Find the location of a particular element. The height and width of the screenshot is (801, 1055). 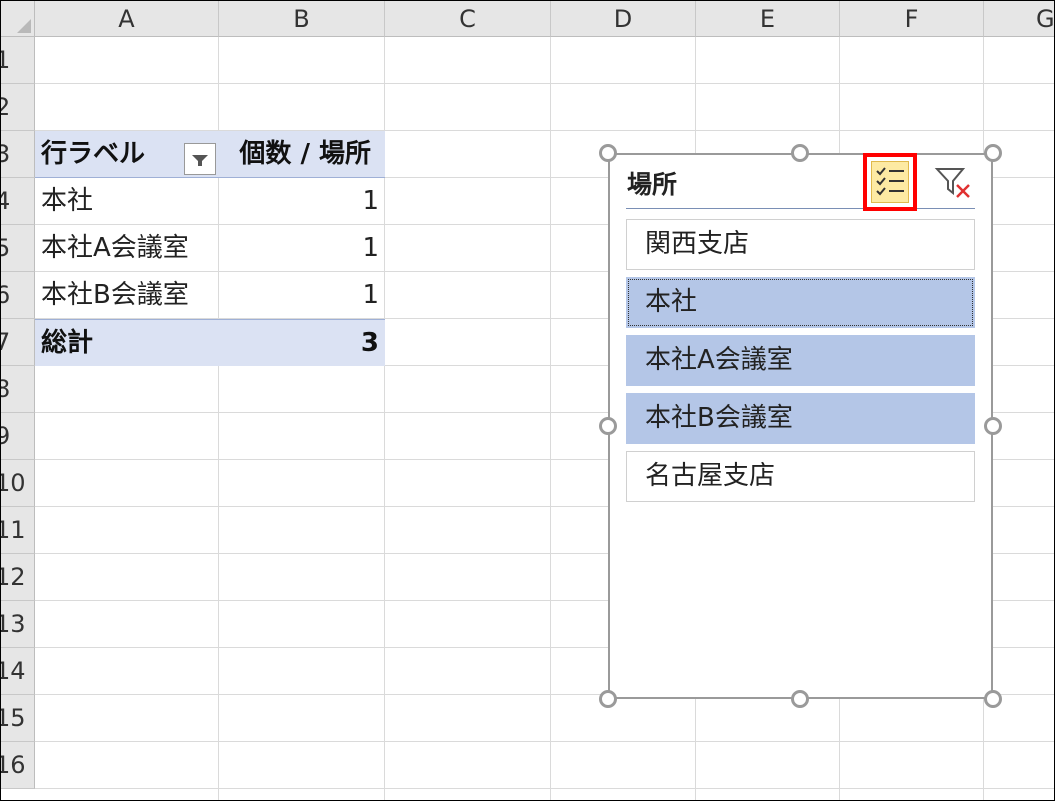

row-header-6: 6 is located at coordinates (18, 295).